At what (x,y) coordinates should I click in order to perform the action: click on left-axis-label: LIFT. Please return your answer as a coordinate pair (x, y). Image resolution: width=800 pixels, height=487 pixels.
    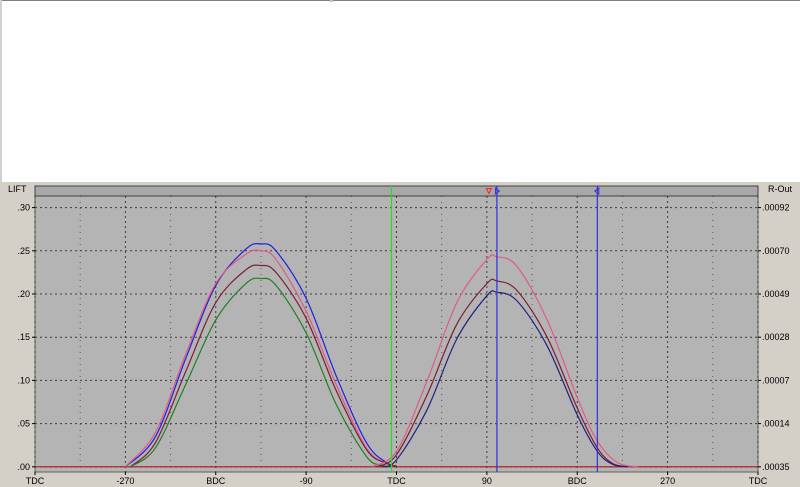
    Looking at the image, I should click on (17, 189).